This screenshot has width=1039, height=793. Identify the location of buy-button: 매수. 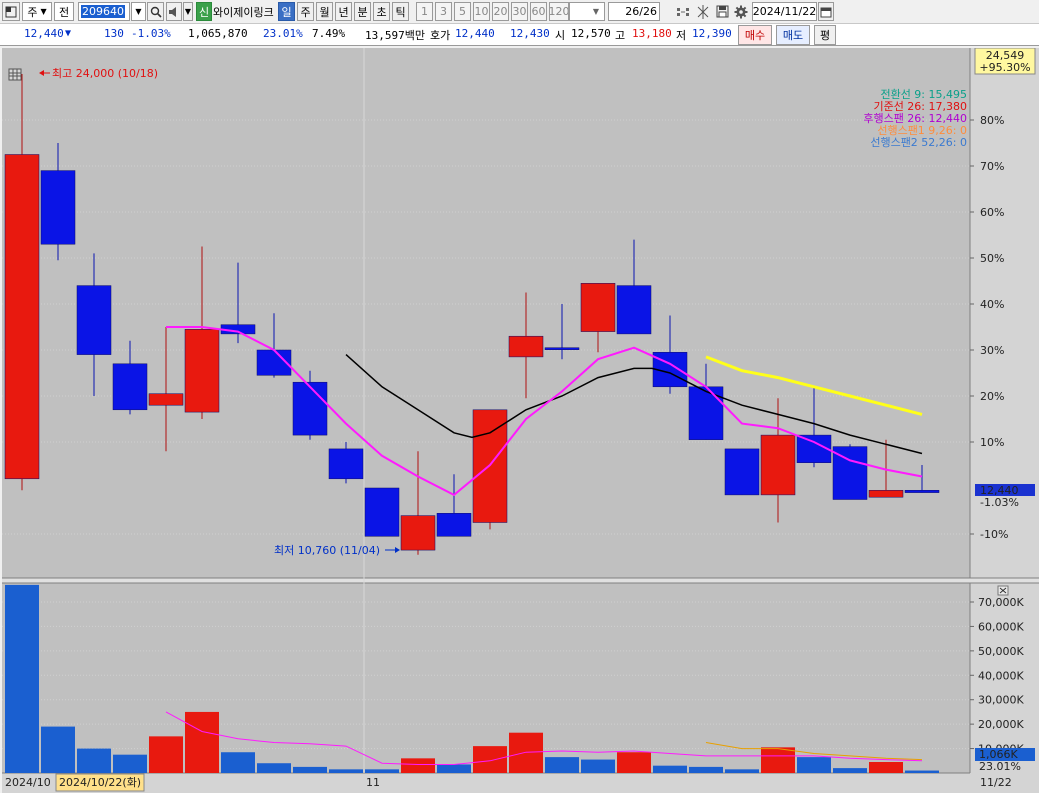
(755, 35).